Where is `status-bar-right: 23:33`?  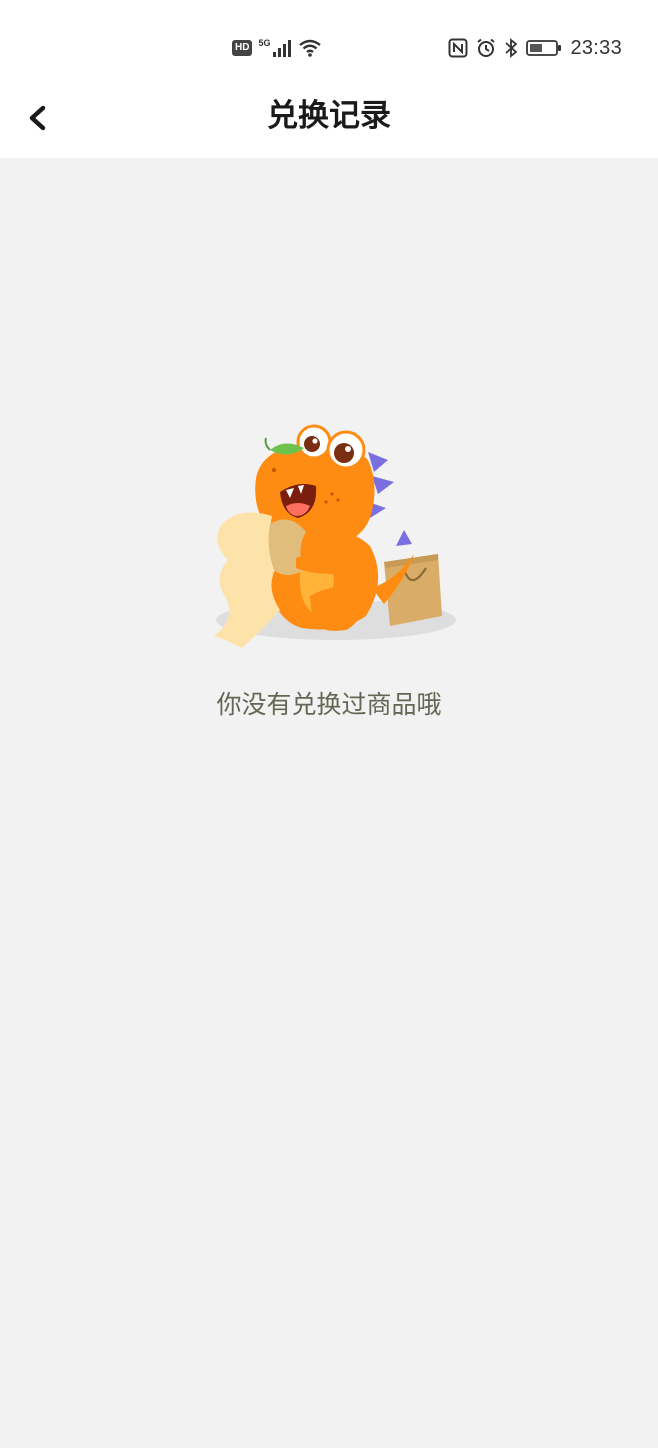
status-bar-right: 23:33 is located at coordinates (535, 48).